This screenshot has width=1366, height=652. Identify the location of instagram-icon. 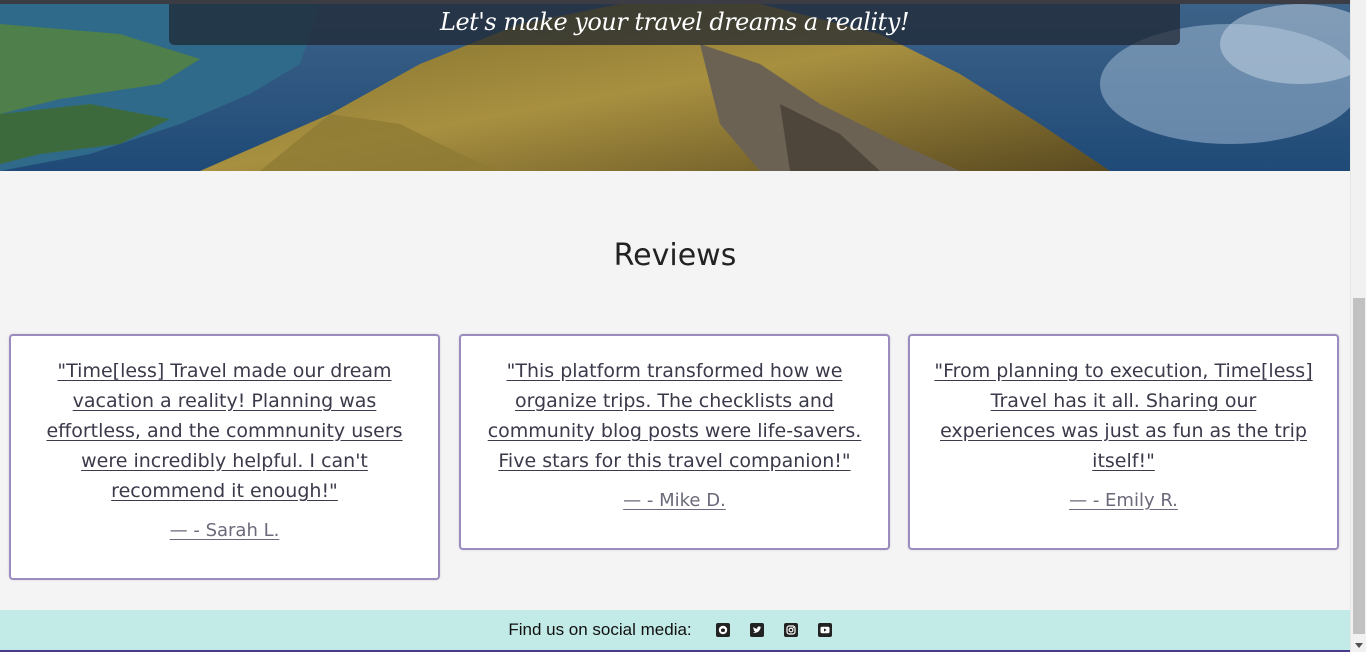
(790, 630).